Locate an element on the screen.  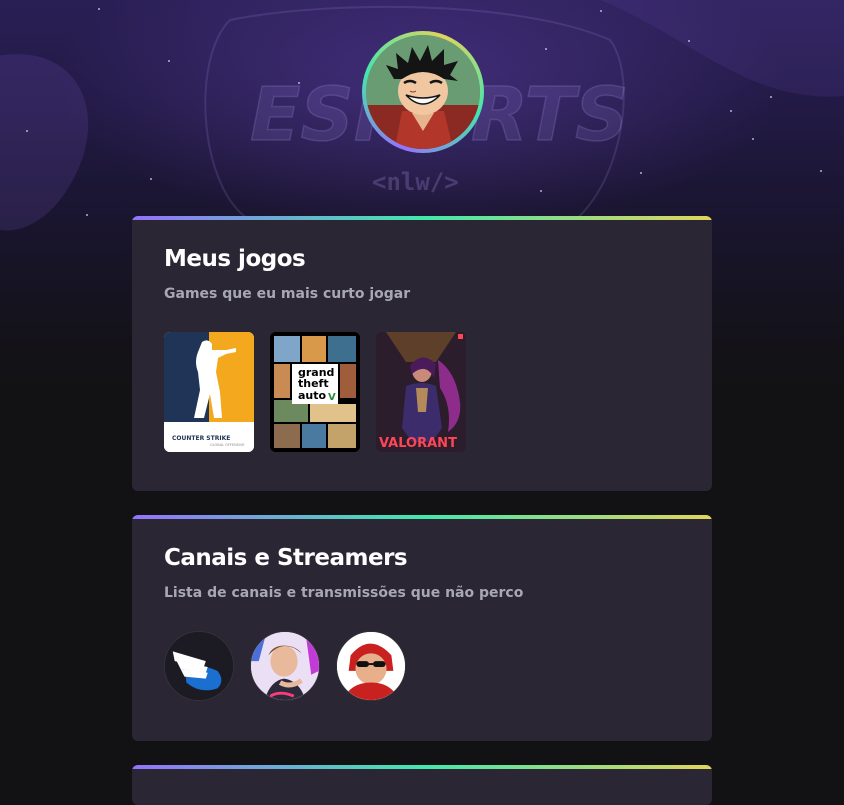
svg-text: V is located at coordinates (332, 397).